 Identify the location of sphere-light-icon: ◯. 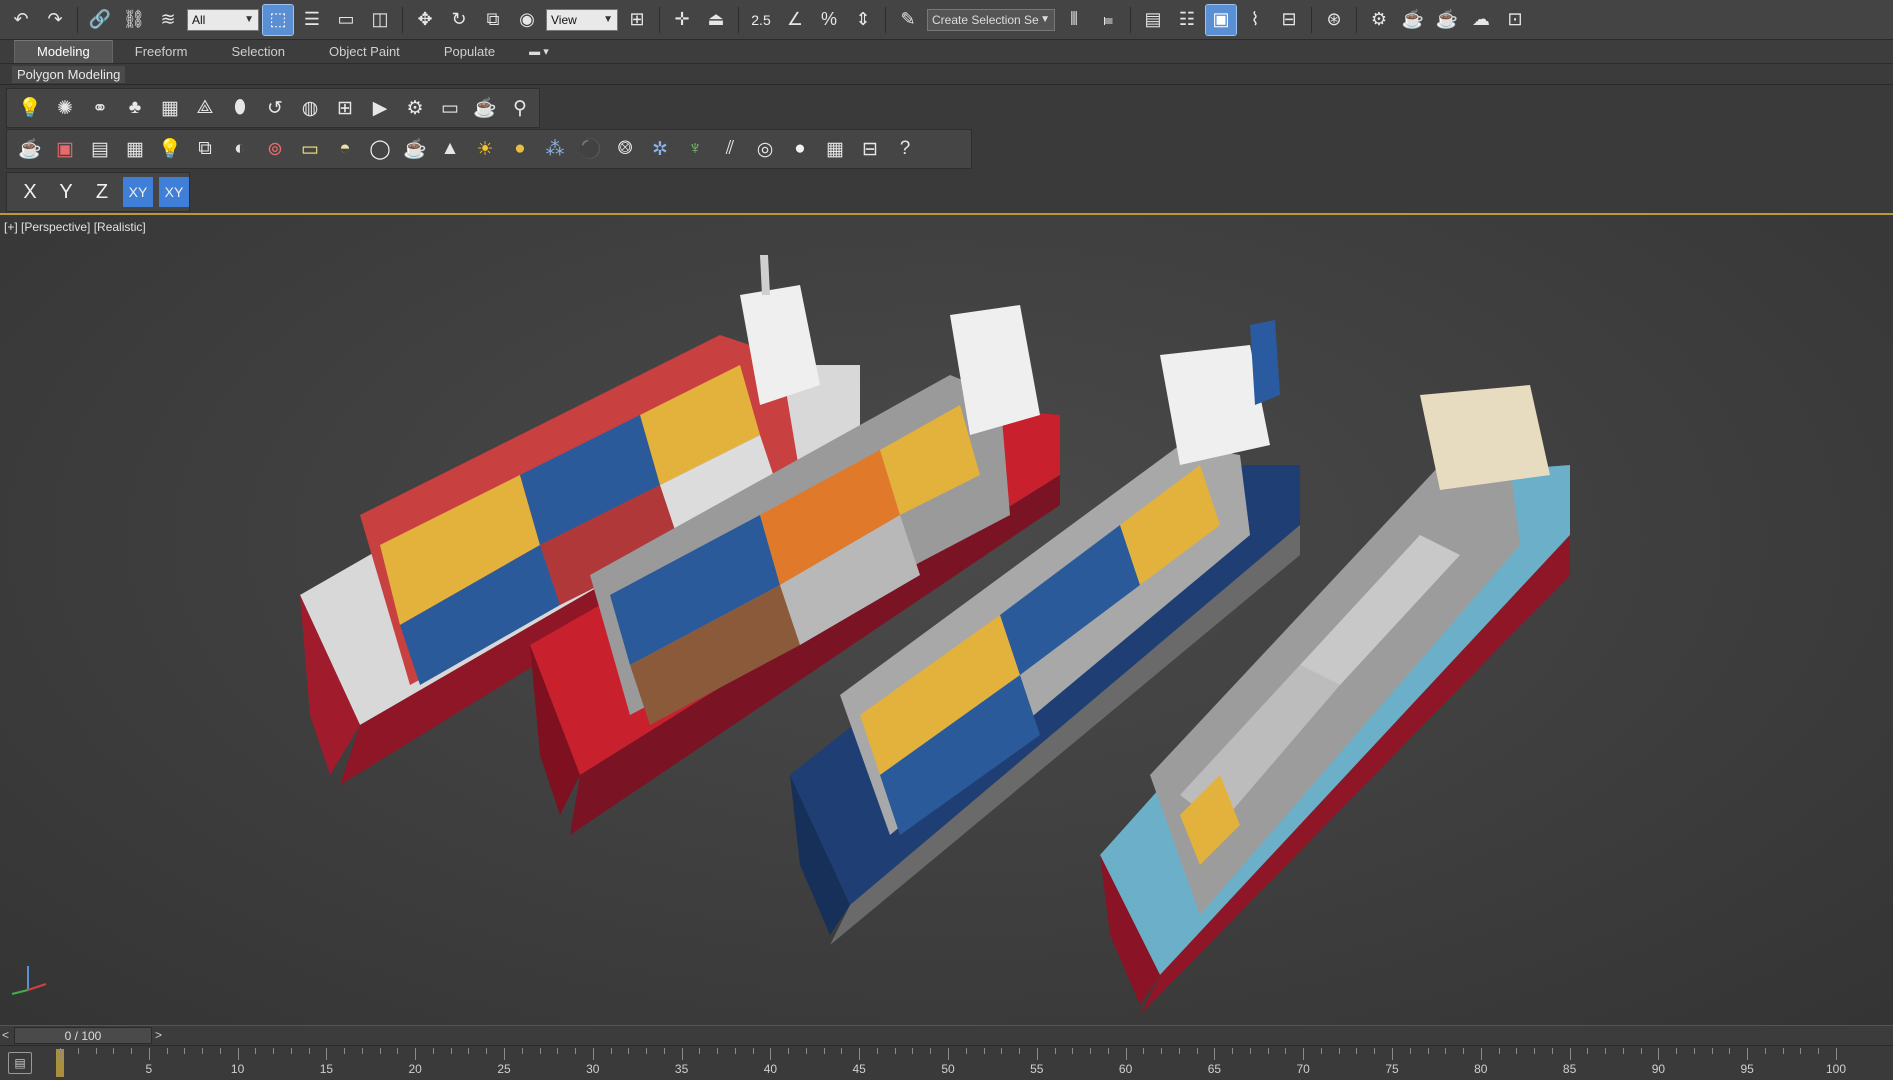
(380, 149).